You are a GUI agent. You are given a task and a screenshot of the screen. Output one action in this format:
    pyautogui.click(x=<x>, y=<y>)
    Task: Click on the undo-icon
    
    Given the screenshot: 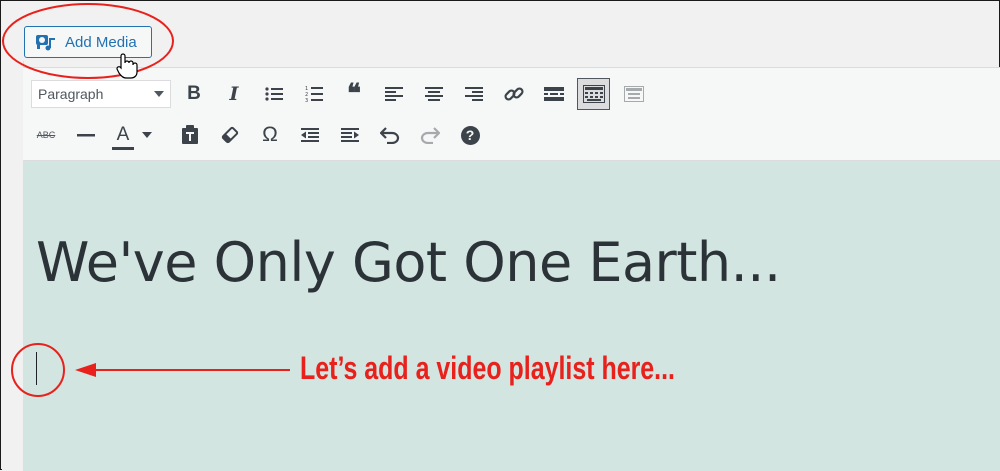 What is the action you would take?
    pyautogui.click(x=390, y=135)
    